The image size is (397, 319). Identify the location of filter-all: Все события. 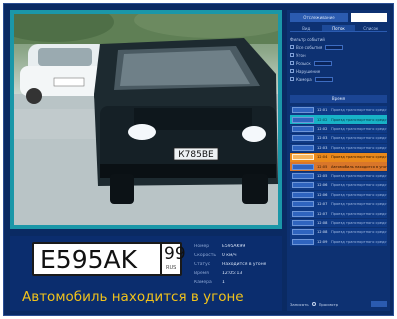
(338, 47).